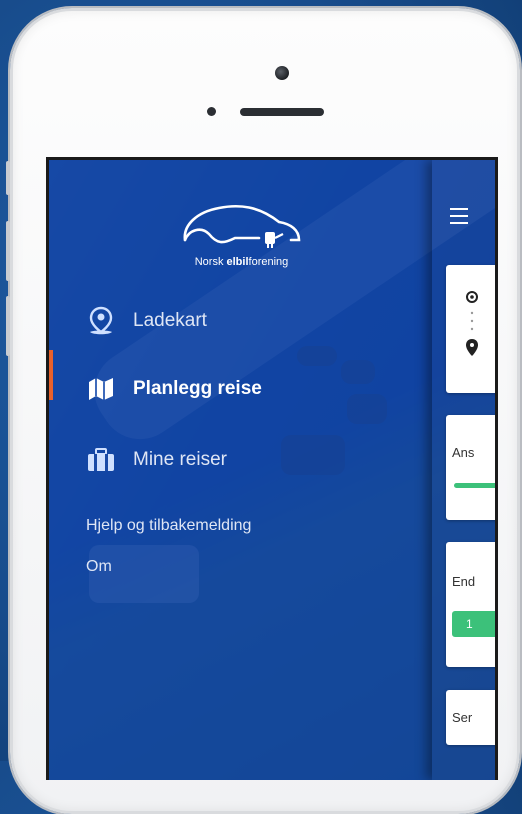  Describe the element at coordinates (8, 326) in the screenshot. I see `volume-down-button` at that location.